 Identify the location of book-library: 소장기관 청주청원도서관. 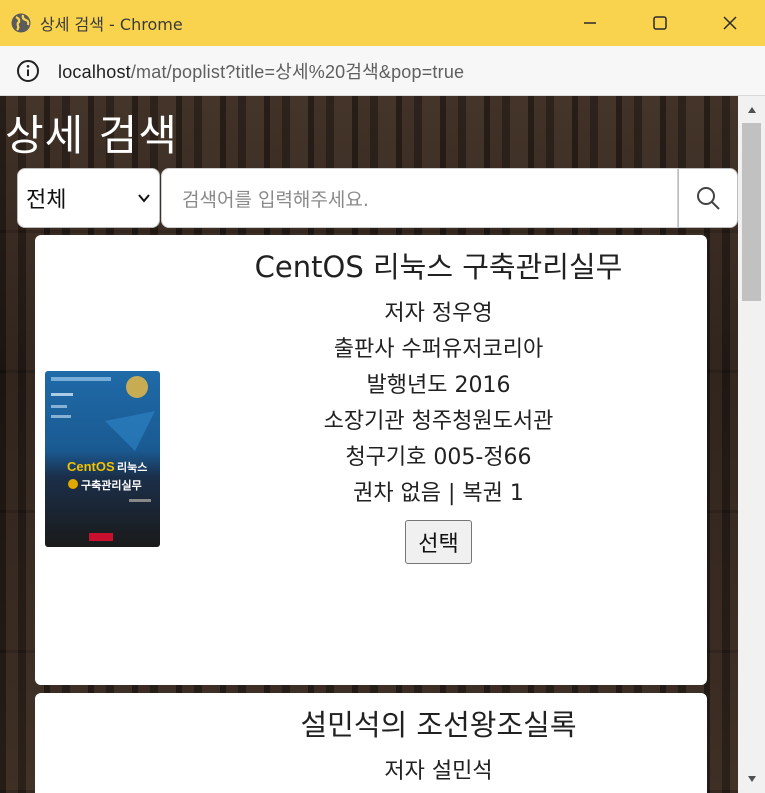
(438, 421).